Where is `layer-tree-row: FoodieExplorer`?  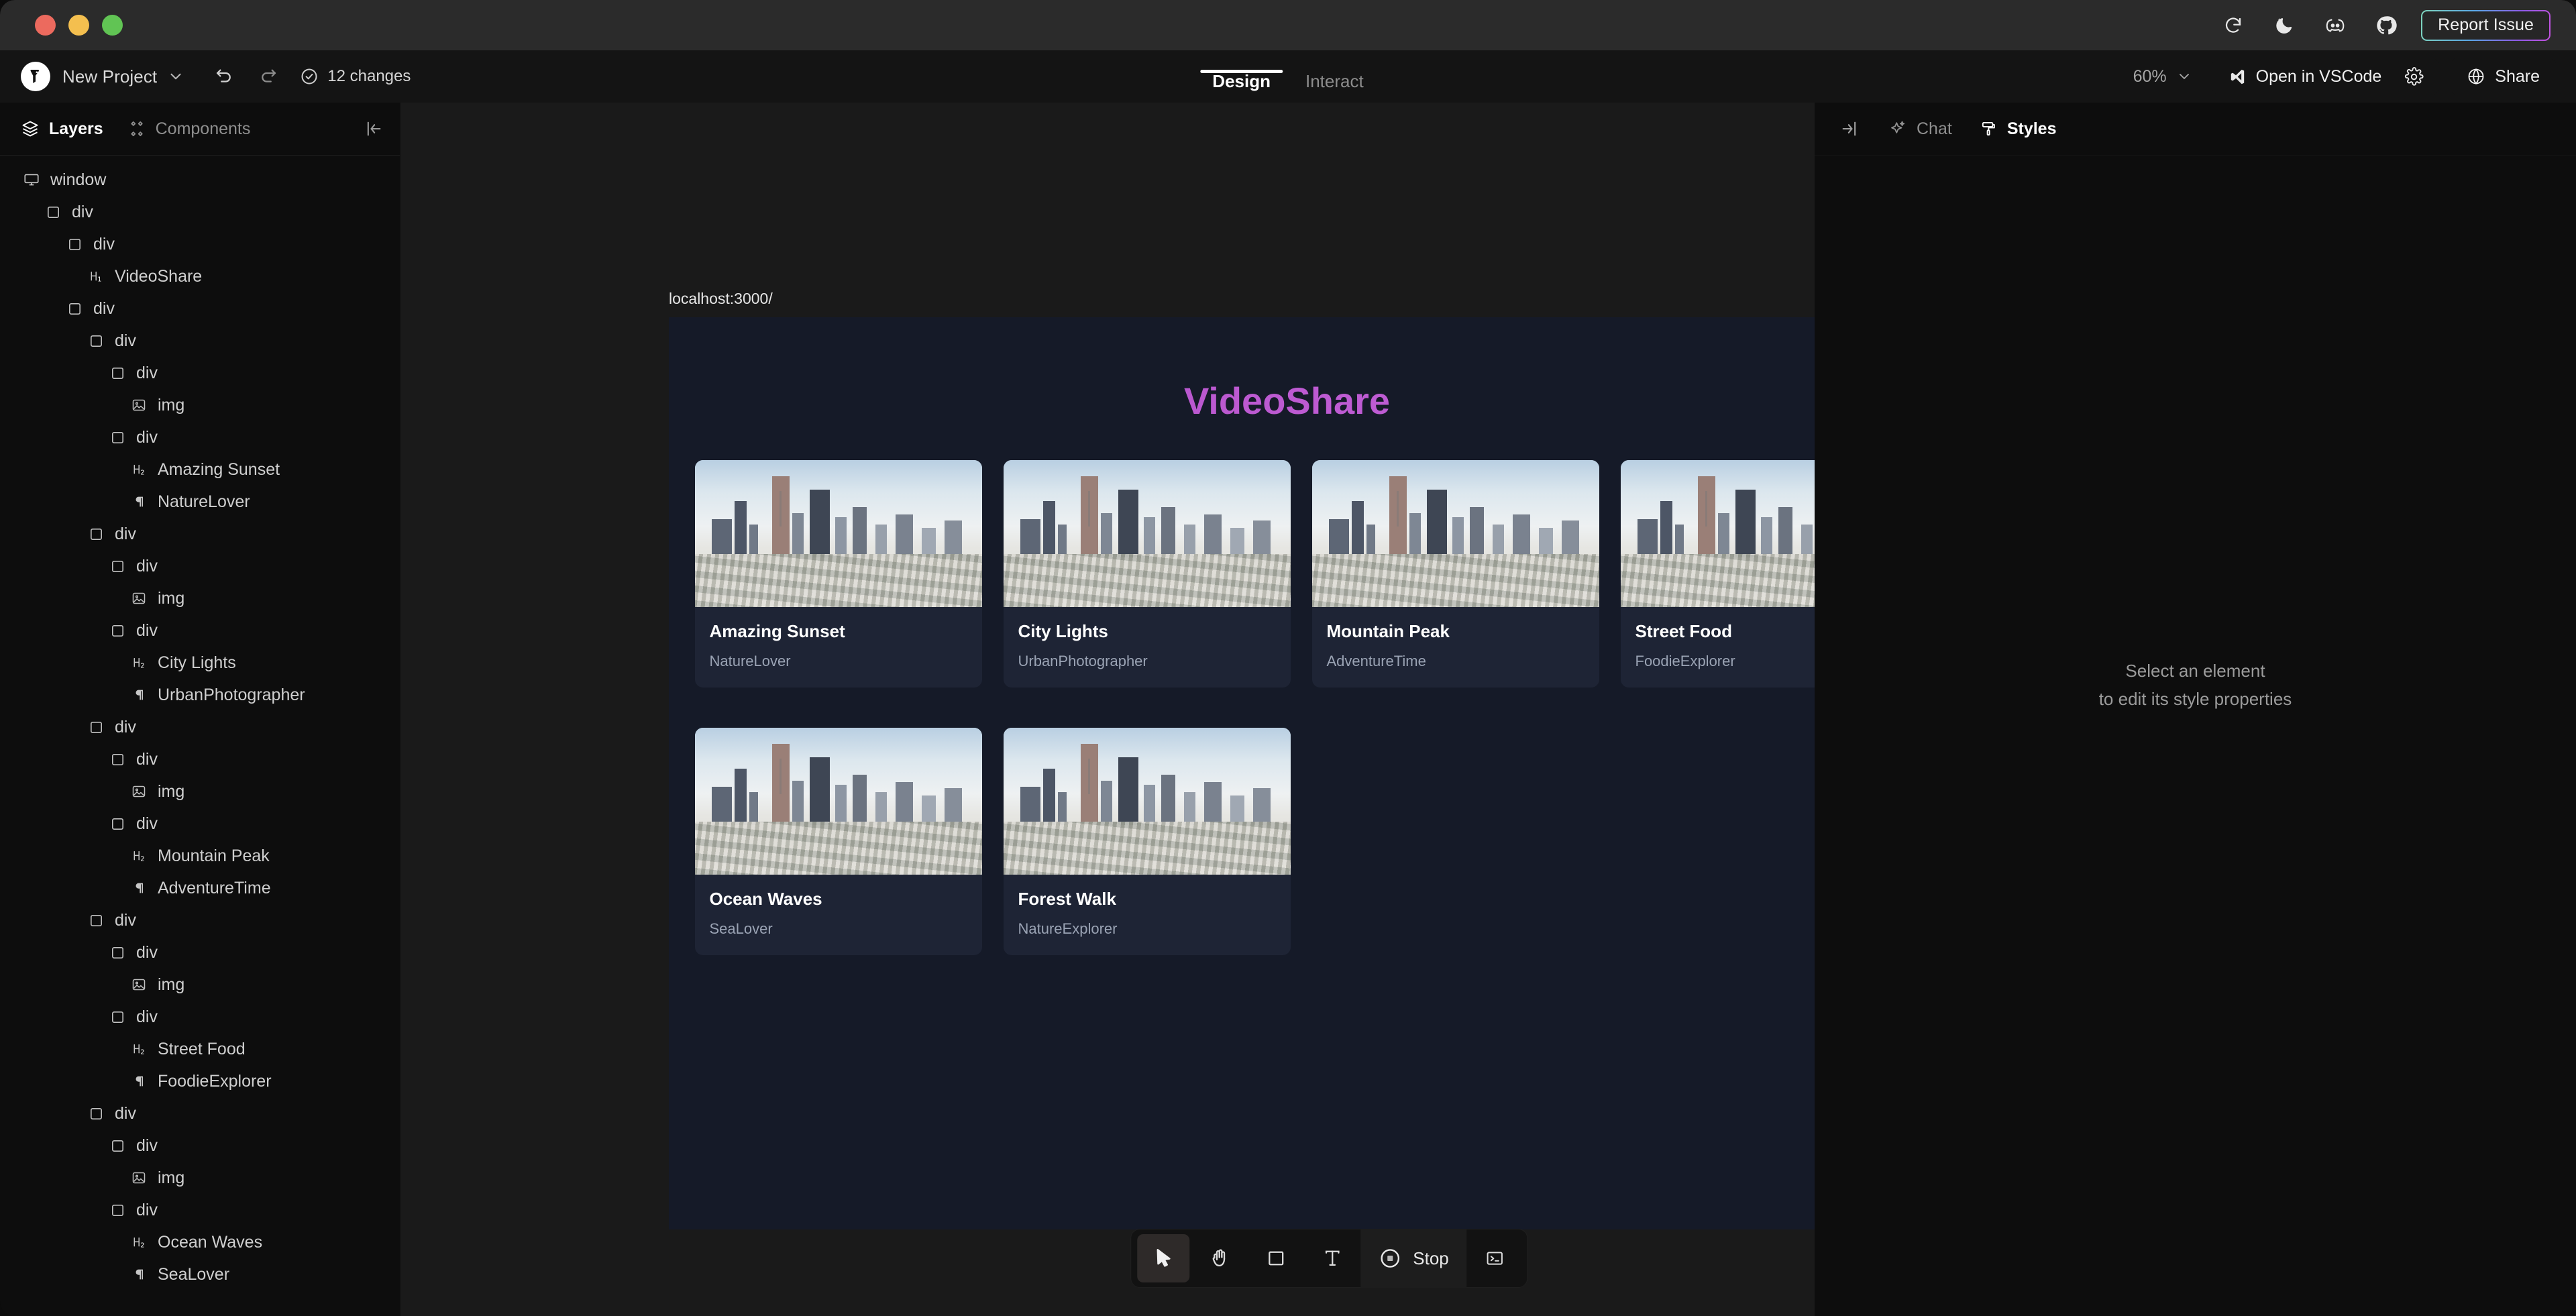
layer-tree-row: FoodieExplorer is located at coordinates (200, 1081).